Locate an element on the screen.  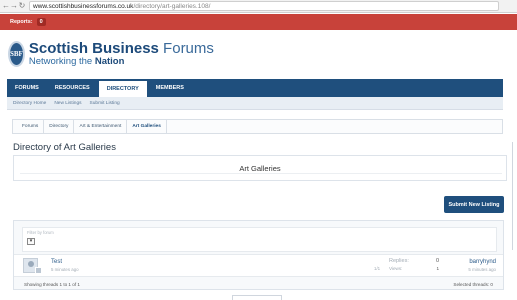
views-value: 1 is located at coordinates (437, 268).